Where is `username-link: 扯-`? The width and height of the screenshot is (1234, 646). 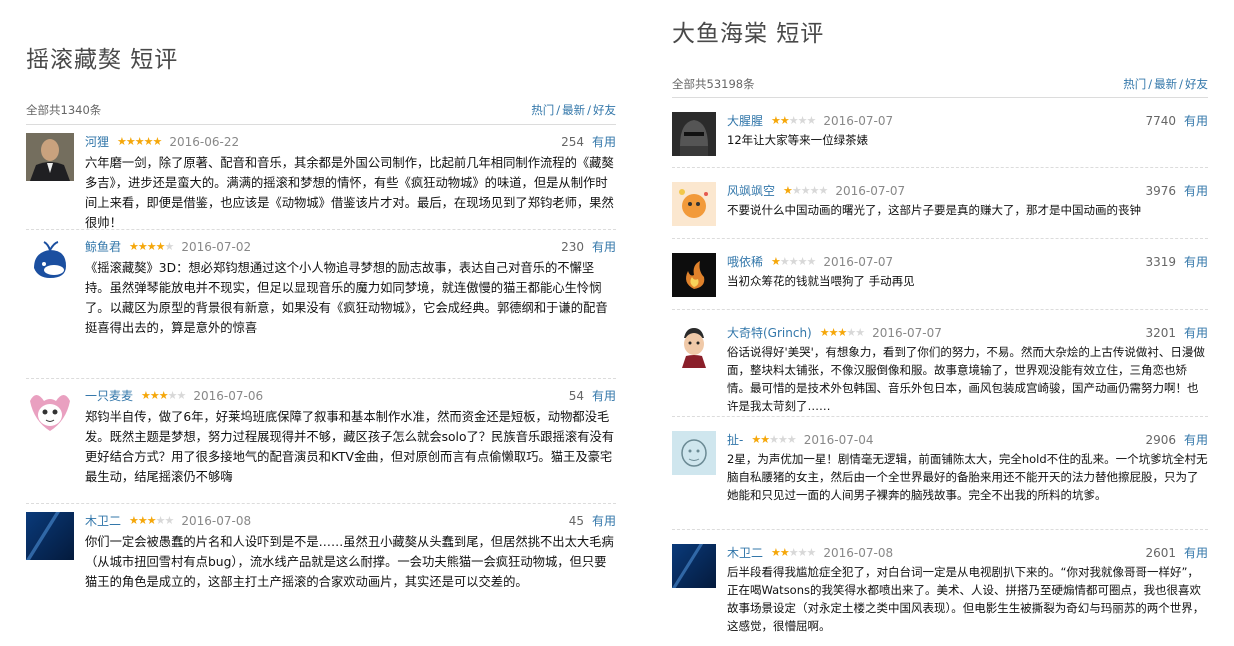 username-link: 扯- is located at coordinates (735, 440).